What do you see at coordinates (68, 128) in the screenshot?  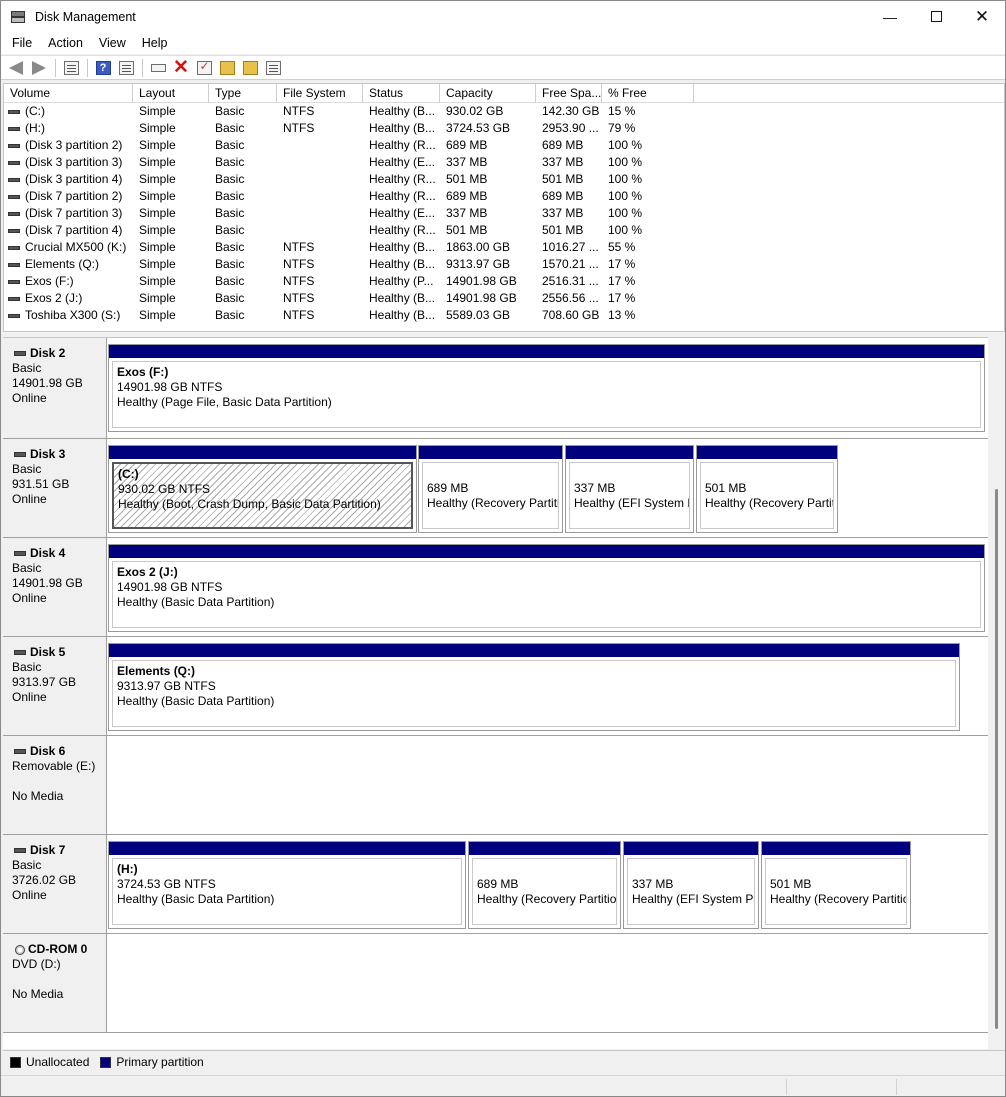 I see `volume-name-cell: (H:)` at bounding box center [68, 128].